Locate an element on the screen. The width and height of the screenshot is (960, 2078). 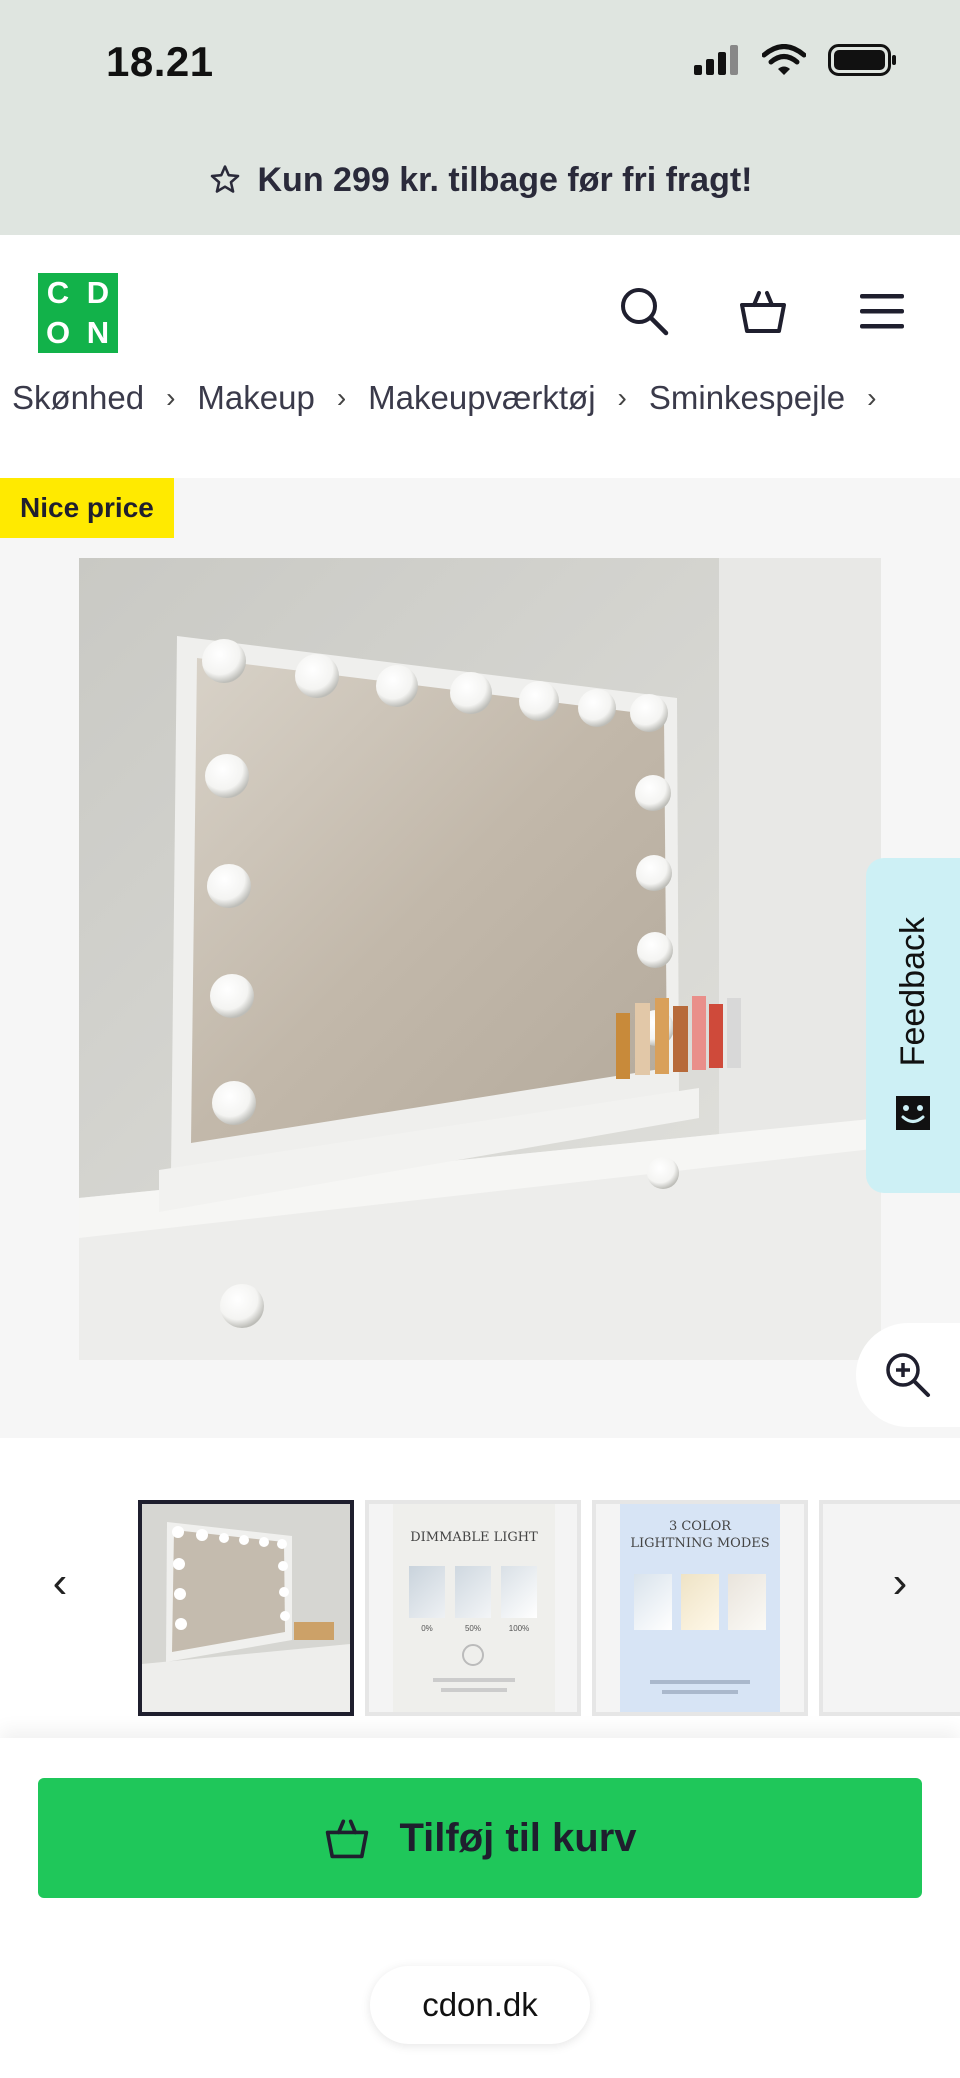
next-arrow-button: › is located at coordinates (900, 1583).